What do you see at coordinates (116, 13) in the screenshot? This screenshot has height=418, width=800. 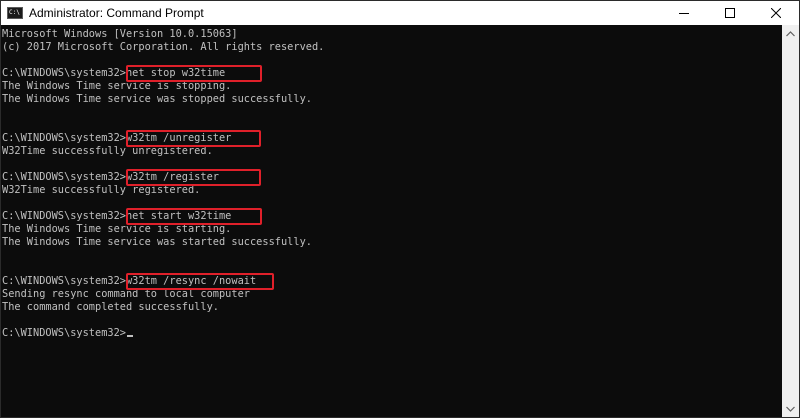 I see `window-title: Administrator: Command Prompt` at bounding box center [116, 13].